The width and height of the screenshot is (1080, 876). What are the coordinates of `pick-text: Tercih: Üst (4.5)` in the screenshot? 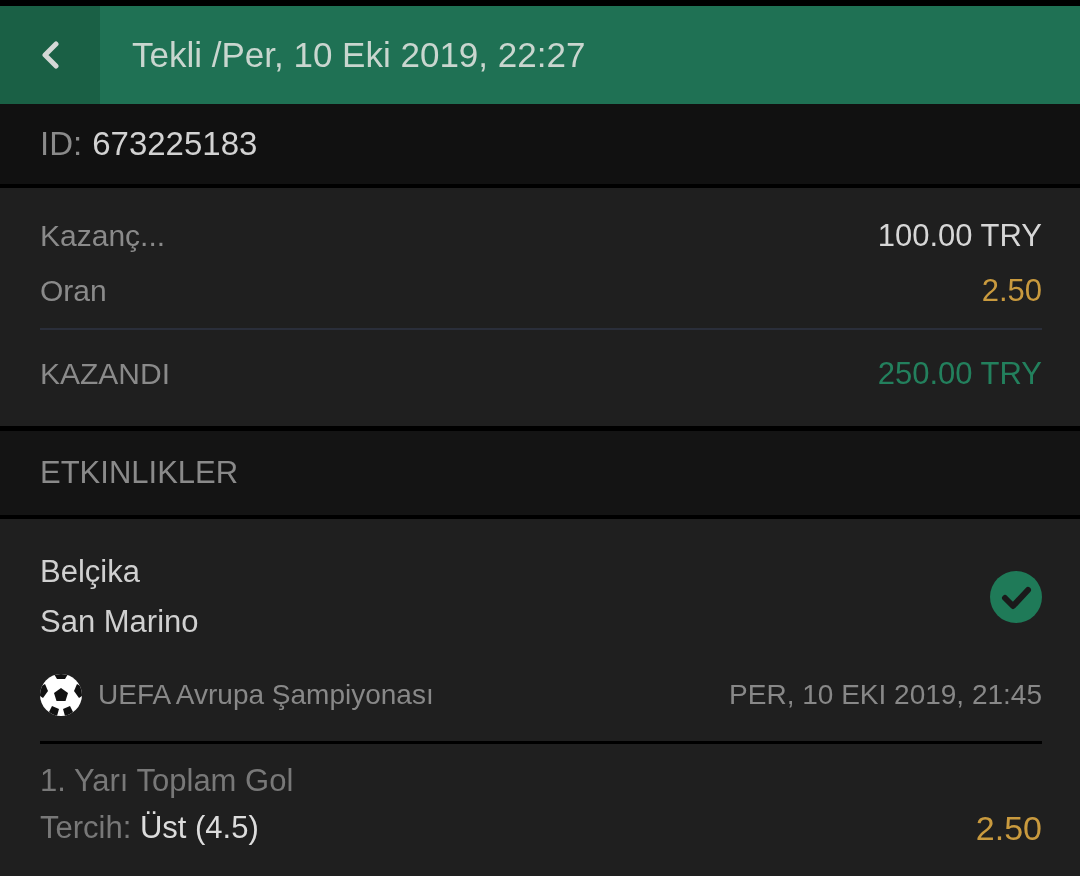 It's located at (149, 828).